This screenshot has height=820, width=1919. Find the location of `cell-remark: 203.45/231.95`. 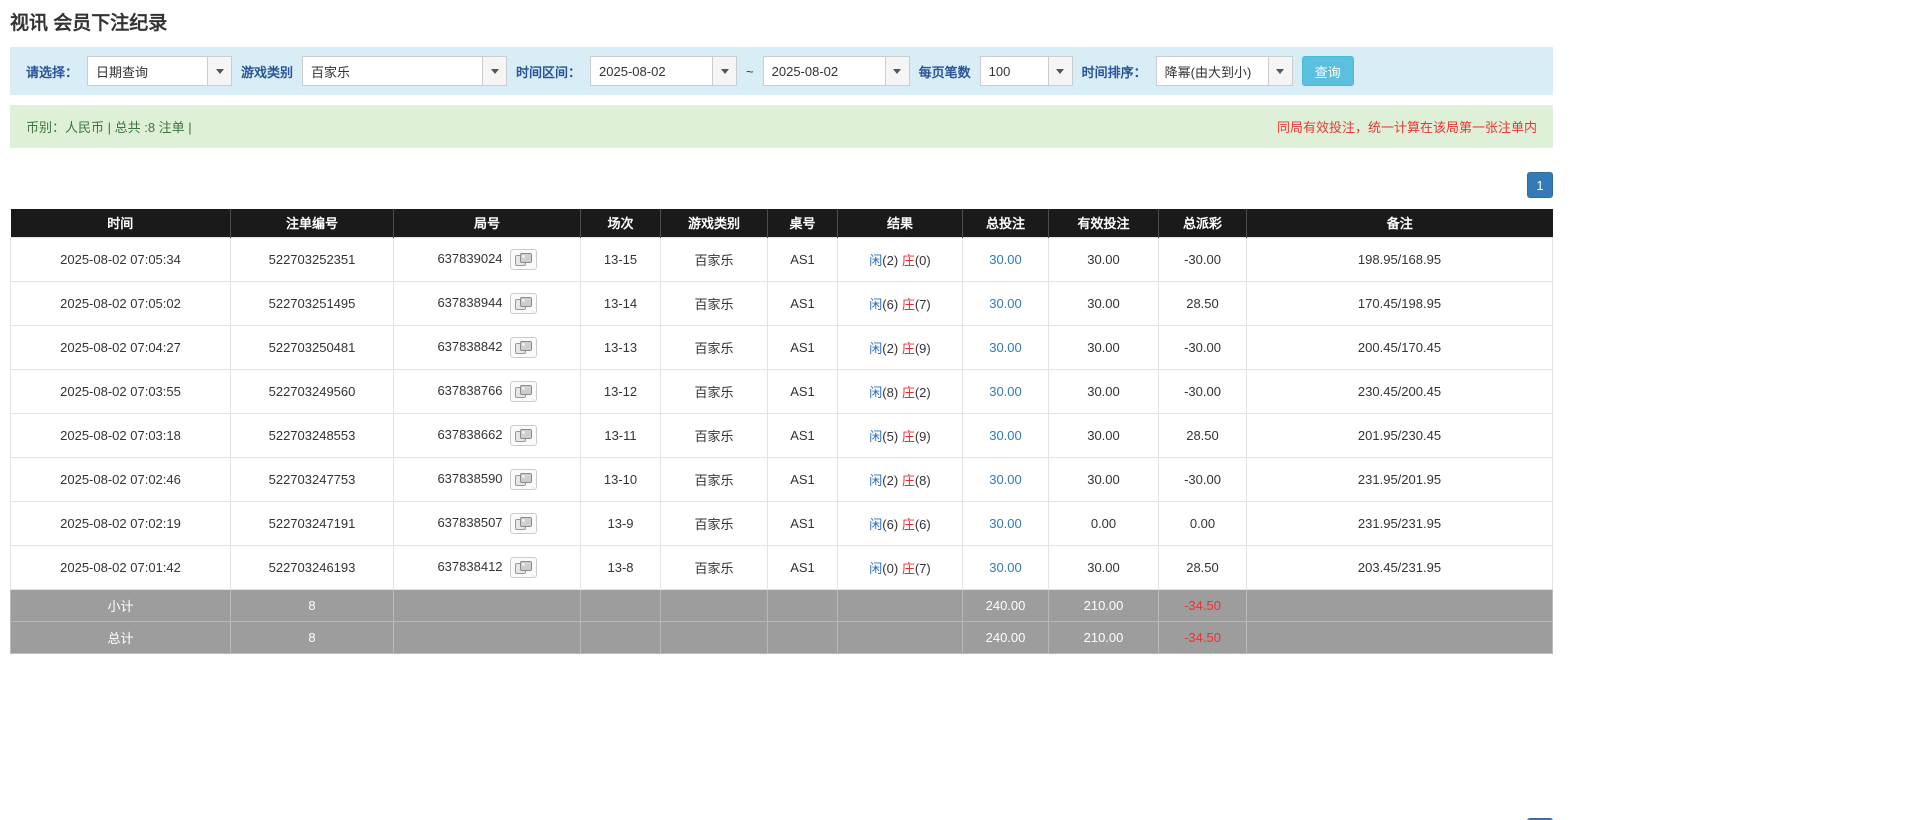

cell-remark: 203.45/231.95 is located at coordinates (1399, 567).